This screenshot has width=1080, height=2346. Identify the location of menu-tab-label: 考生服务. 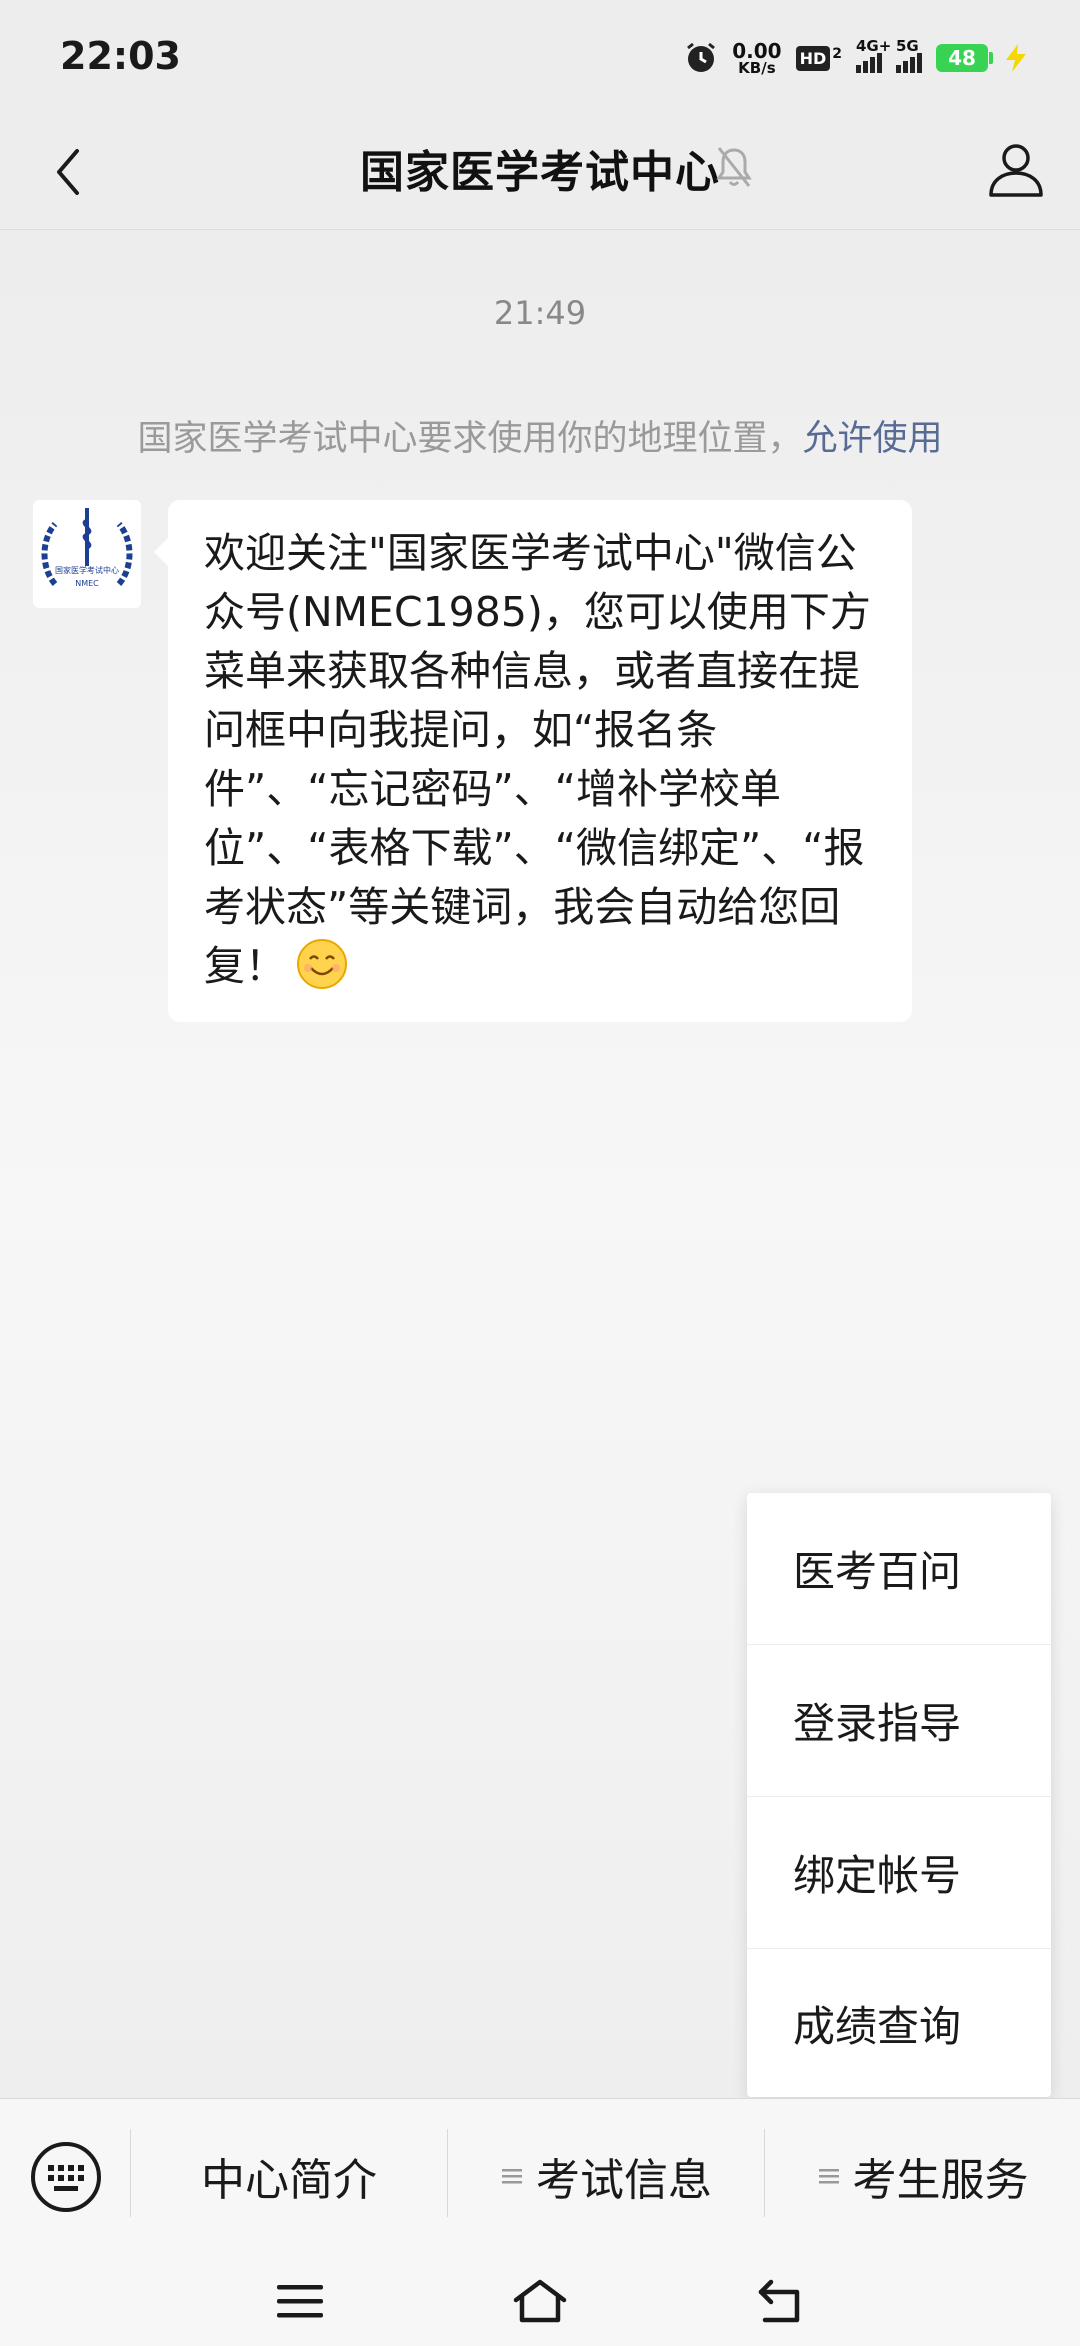
(940, 2180).